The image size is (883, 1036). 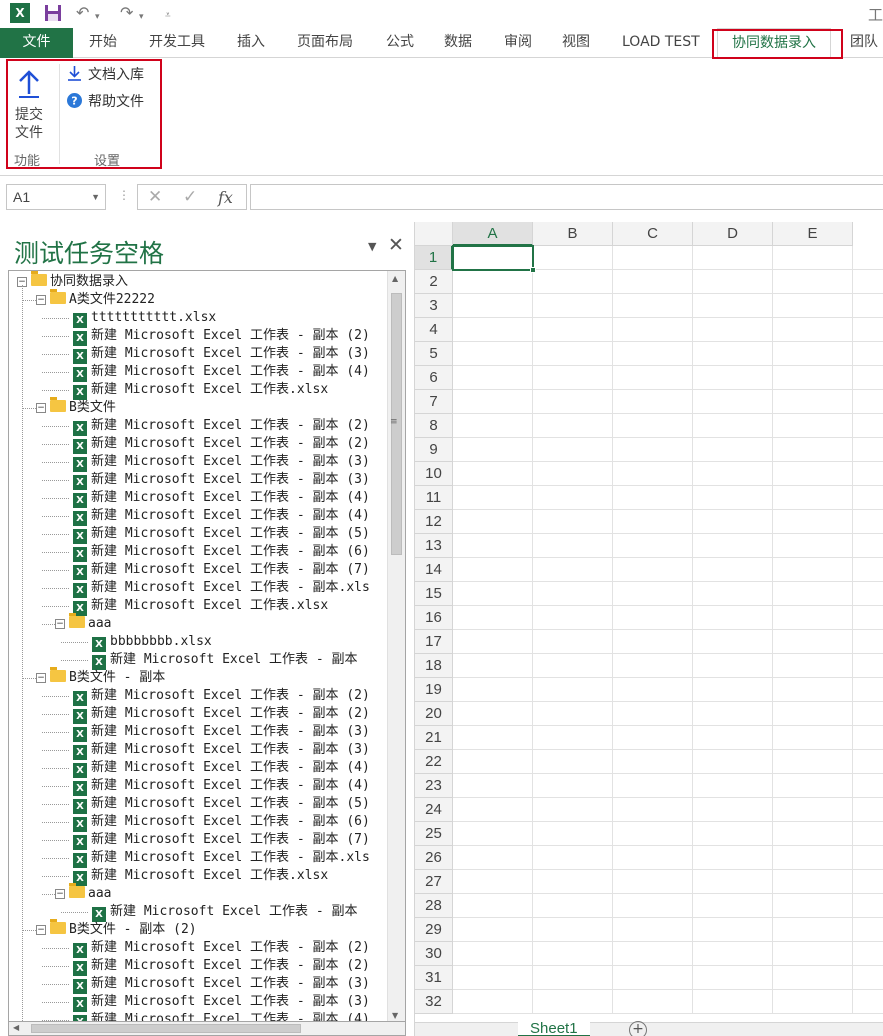 What do you see at coordinates (434, 474) in the screenshot?
I see `row-header-10: 10` at bounding box center [434, 474].